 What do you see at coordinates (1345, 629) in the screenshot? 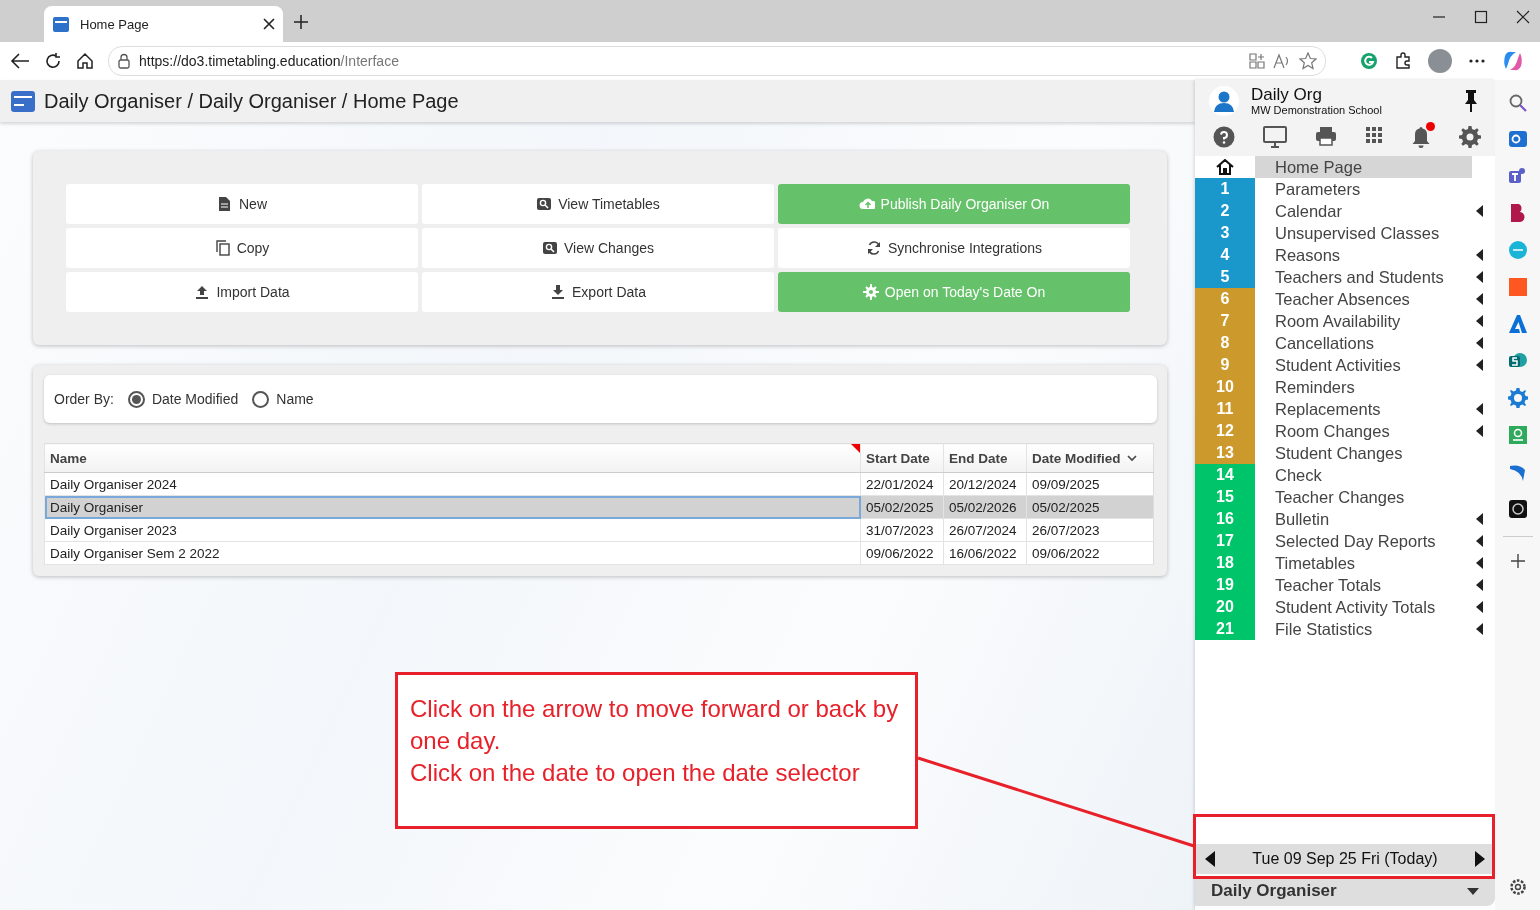
I see `menu-item: 21 File Statistics` at bounding box center [1345, 629].